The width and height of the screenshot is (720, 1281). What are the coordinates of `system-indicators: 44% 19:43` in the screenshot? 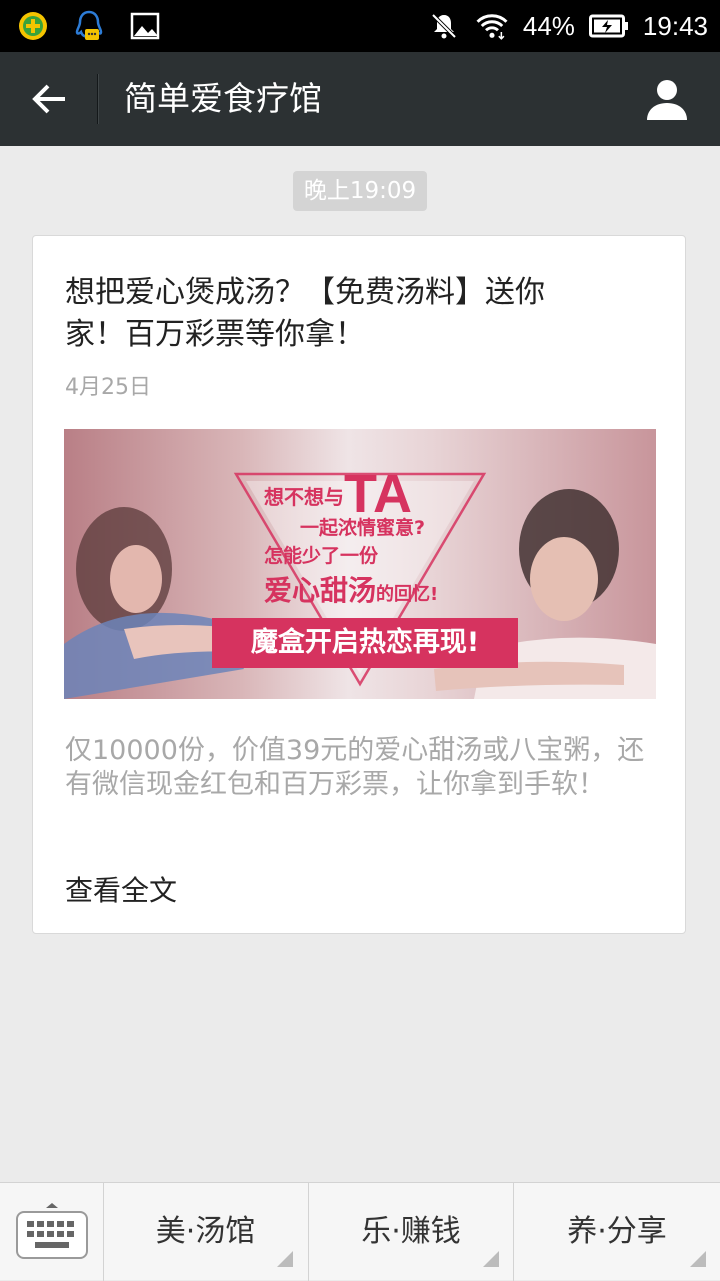 It's located at (567, 26).